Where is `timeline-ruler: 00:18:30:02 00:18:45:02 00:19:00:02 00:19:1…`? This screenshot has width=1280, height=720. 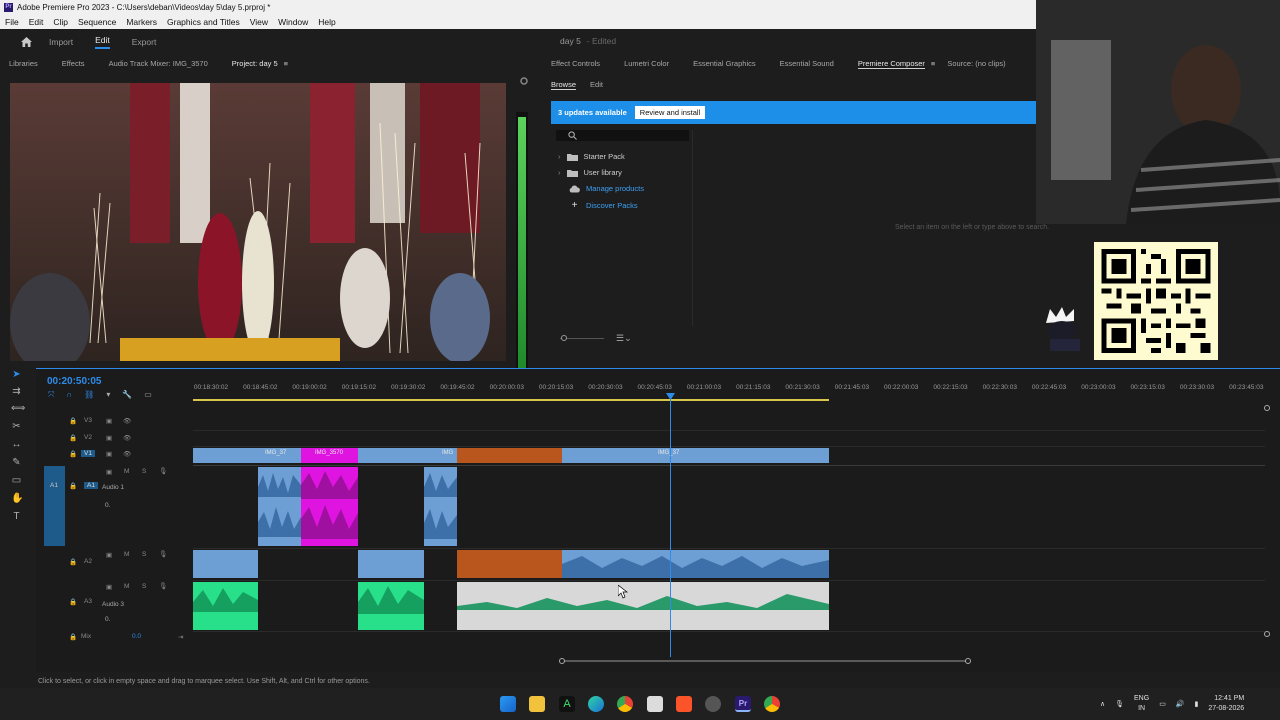
timeline-ruler: 00:18:30:02 00:18:45:02 00:19:00:02 00:19:1… is located at coordinates (729, 391).